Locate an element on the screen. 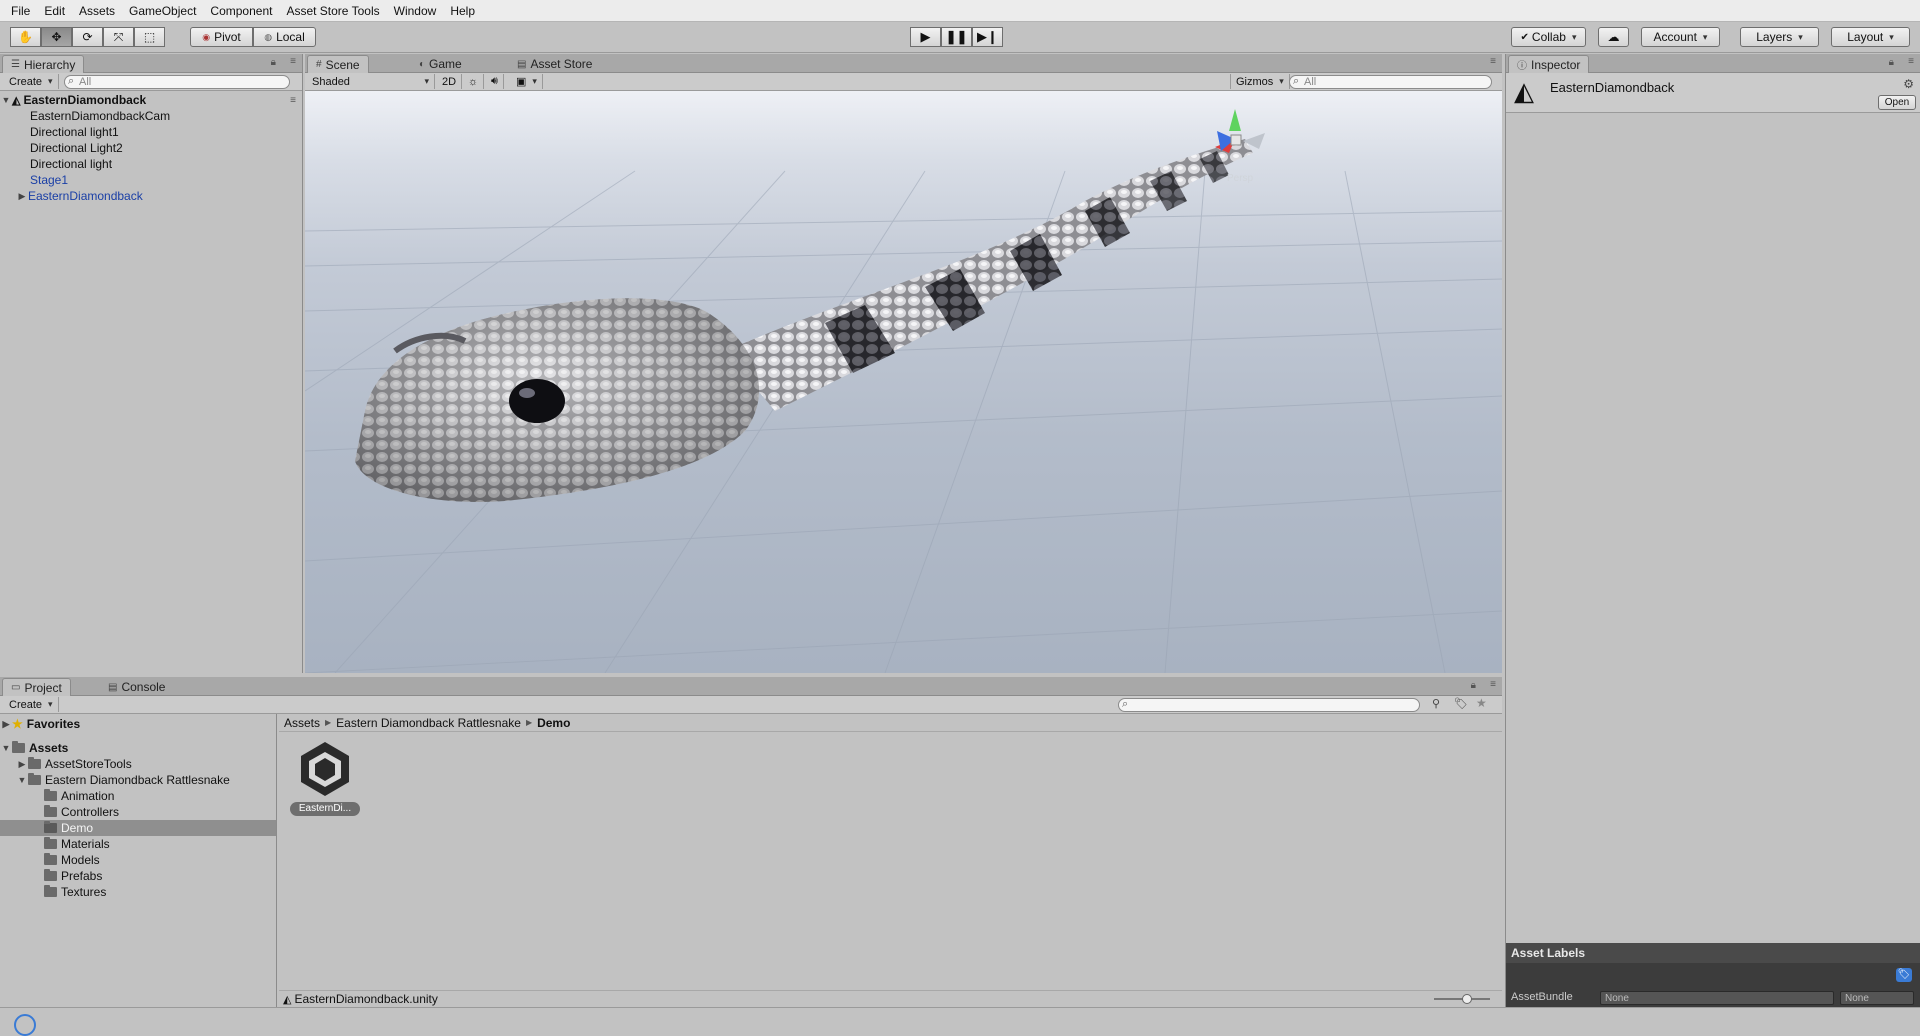 The image size is (1920, 1036). menu-help: Help is located at coordinates (462, 11).